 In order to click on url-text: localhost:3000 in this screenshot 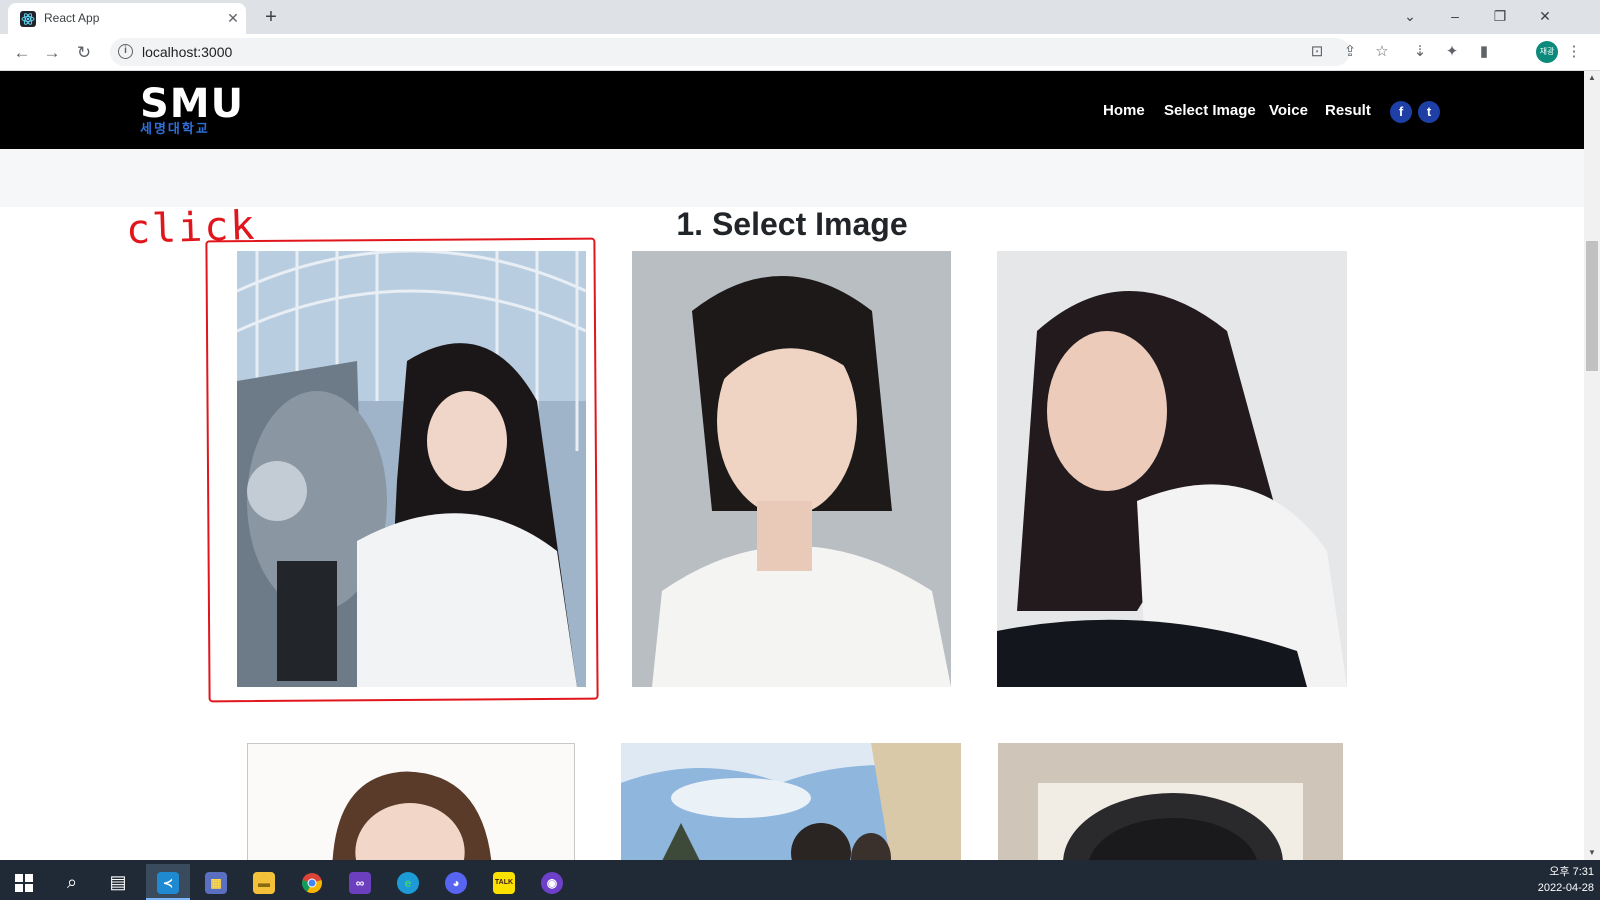, I will do `click(187, 52)`.